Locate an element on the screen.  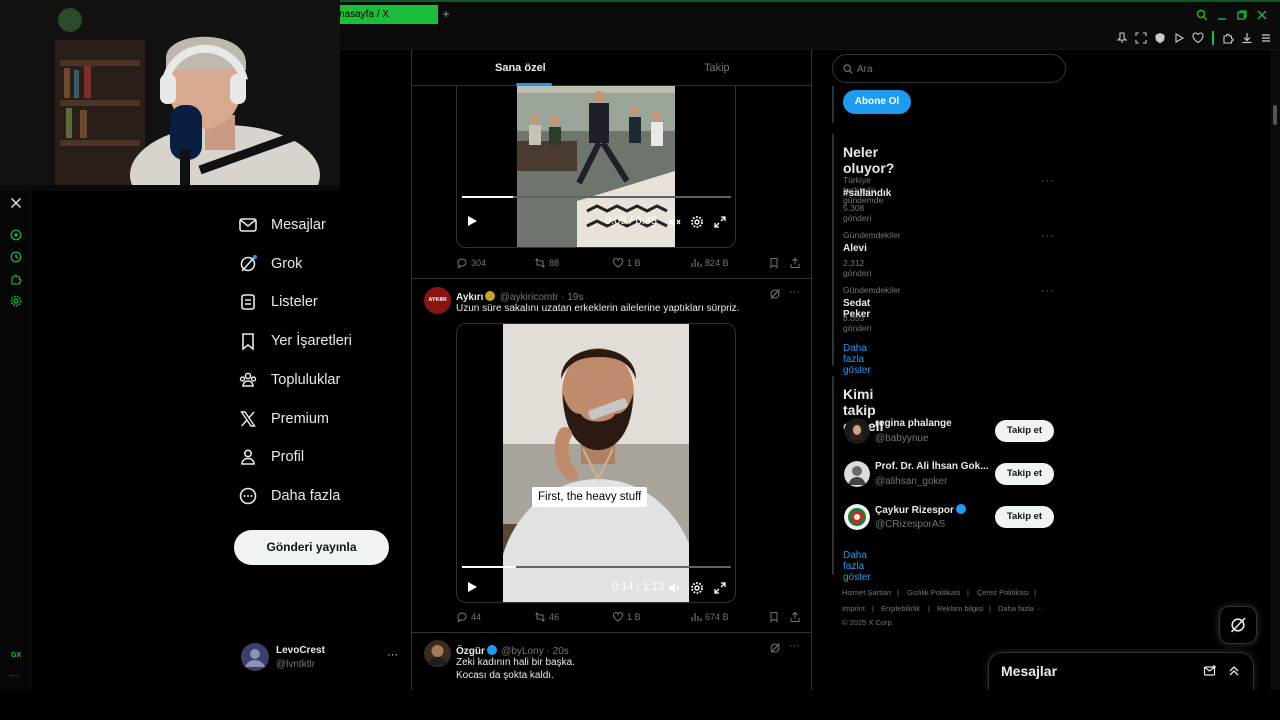
account-name: LevoCrest is located at coordinates (300, 650).